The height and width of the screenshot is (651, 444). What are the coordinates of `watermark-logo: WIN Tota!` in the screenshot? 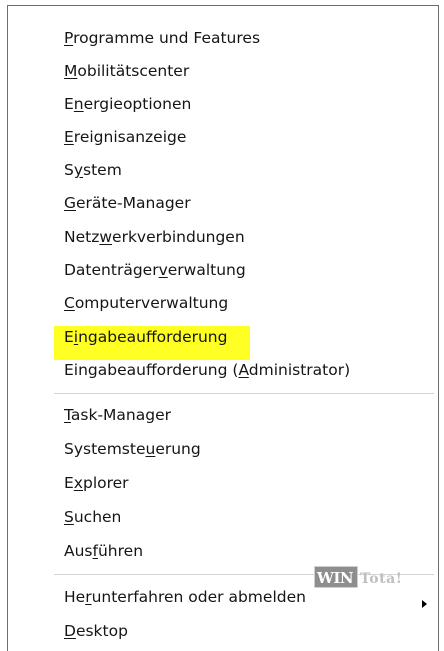 It's located at (363, 578).